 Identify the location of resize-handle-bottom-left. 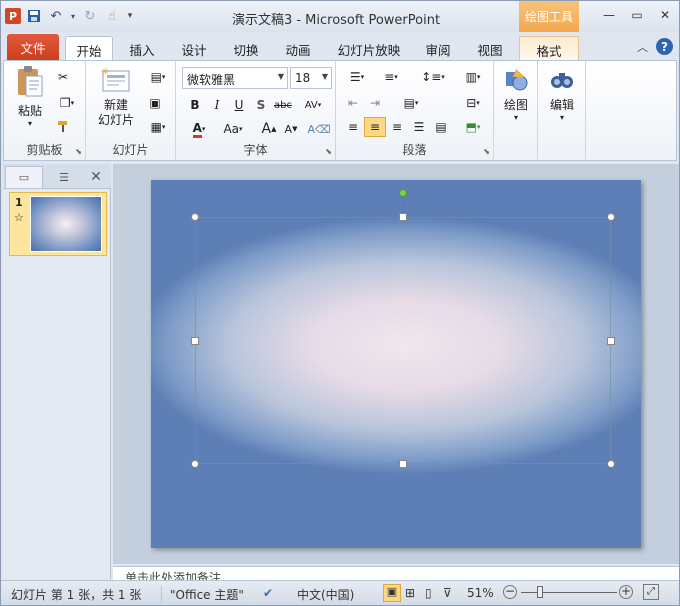
(195, 464).